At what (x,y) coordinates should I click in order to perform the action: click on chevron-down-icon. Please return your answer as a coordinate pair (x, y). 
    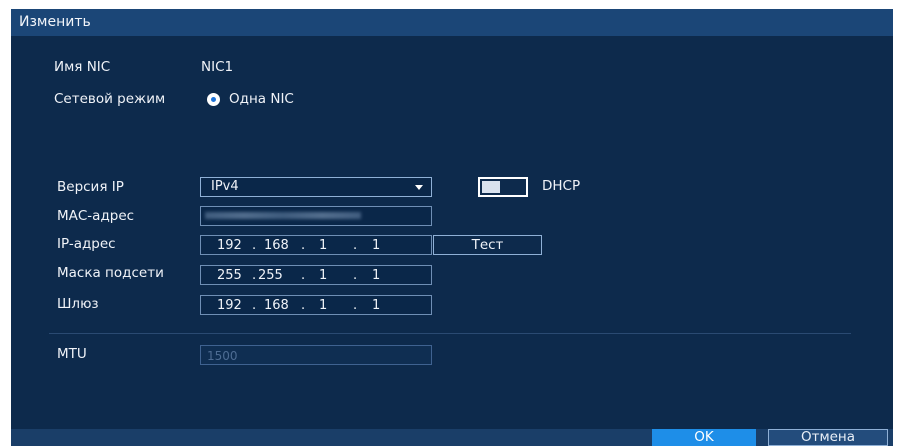
    Looking at the image, I should click on (419, 187).